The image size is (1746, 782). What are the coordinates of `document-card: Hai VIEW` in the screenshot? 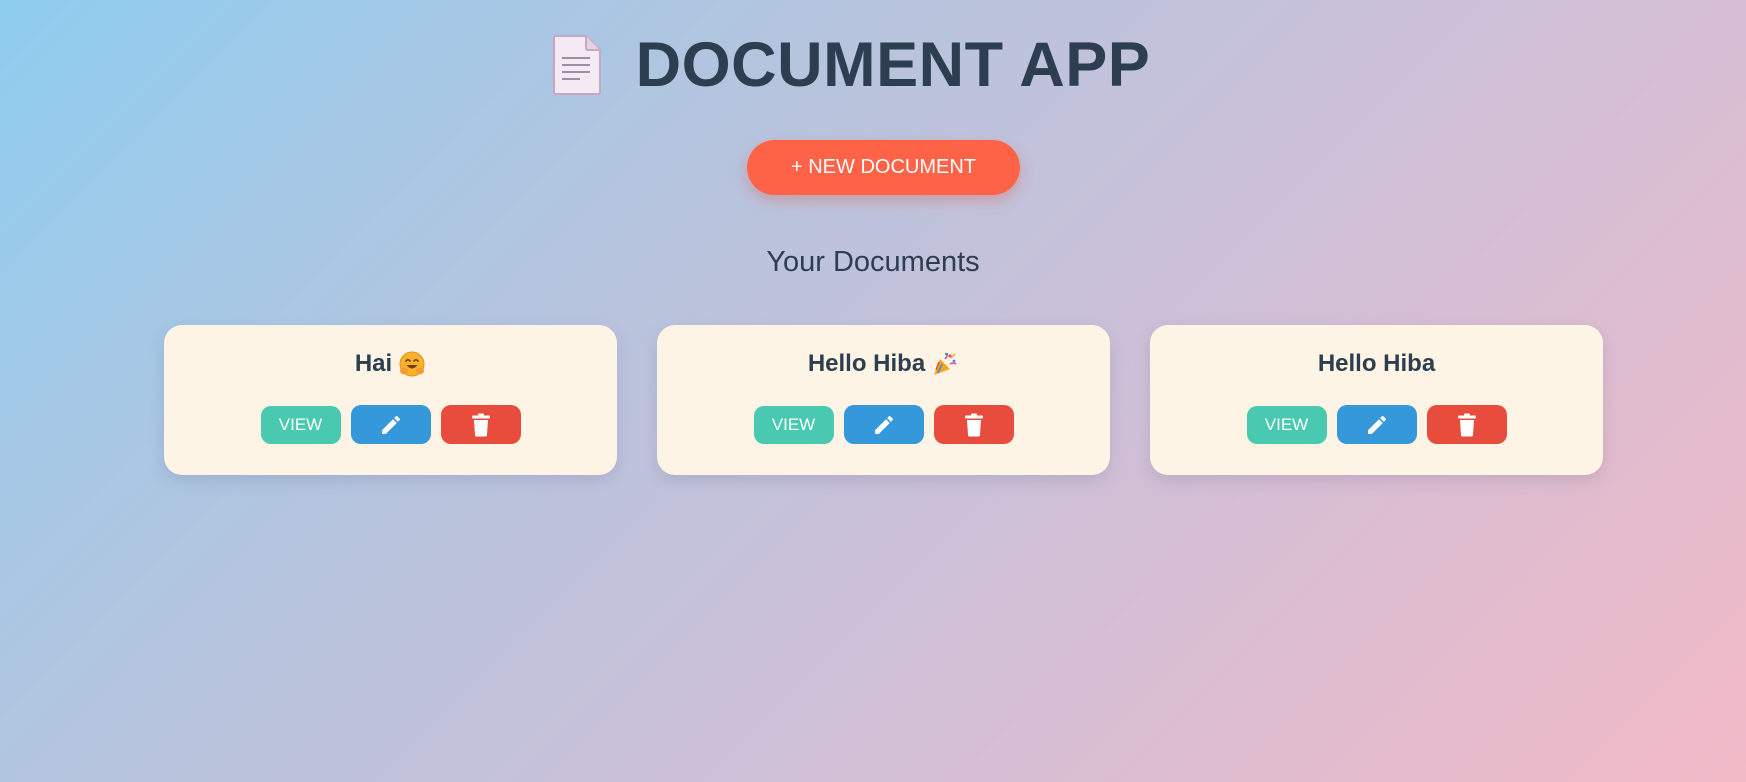 It's located at (390, 400).